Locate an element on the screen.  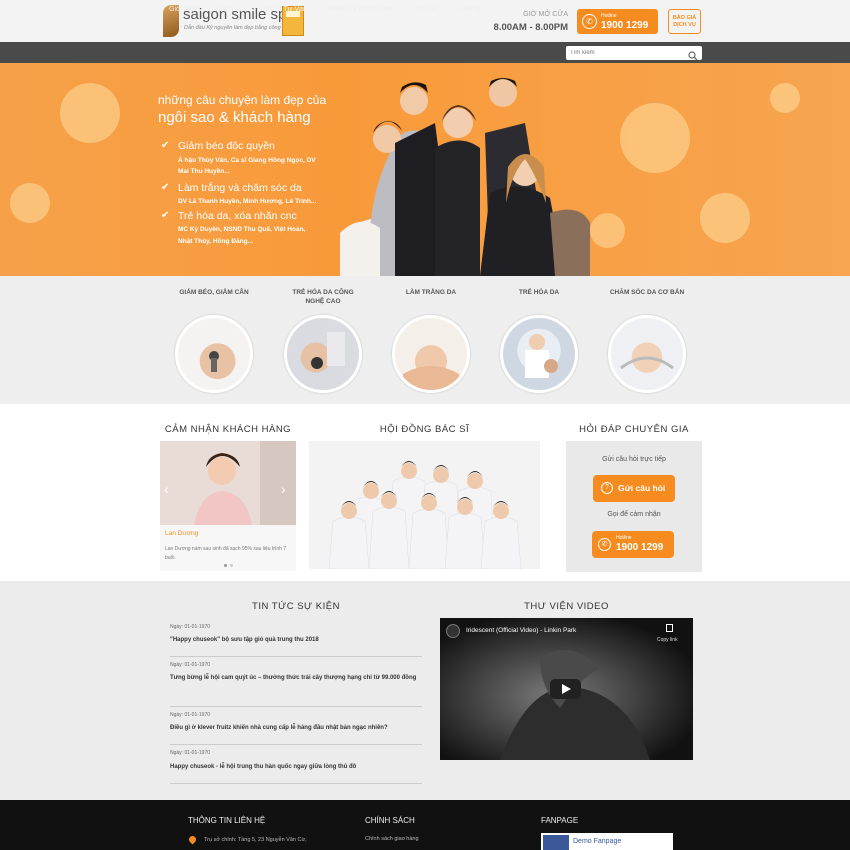
play-icon is located at coordinates (566, 689).